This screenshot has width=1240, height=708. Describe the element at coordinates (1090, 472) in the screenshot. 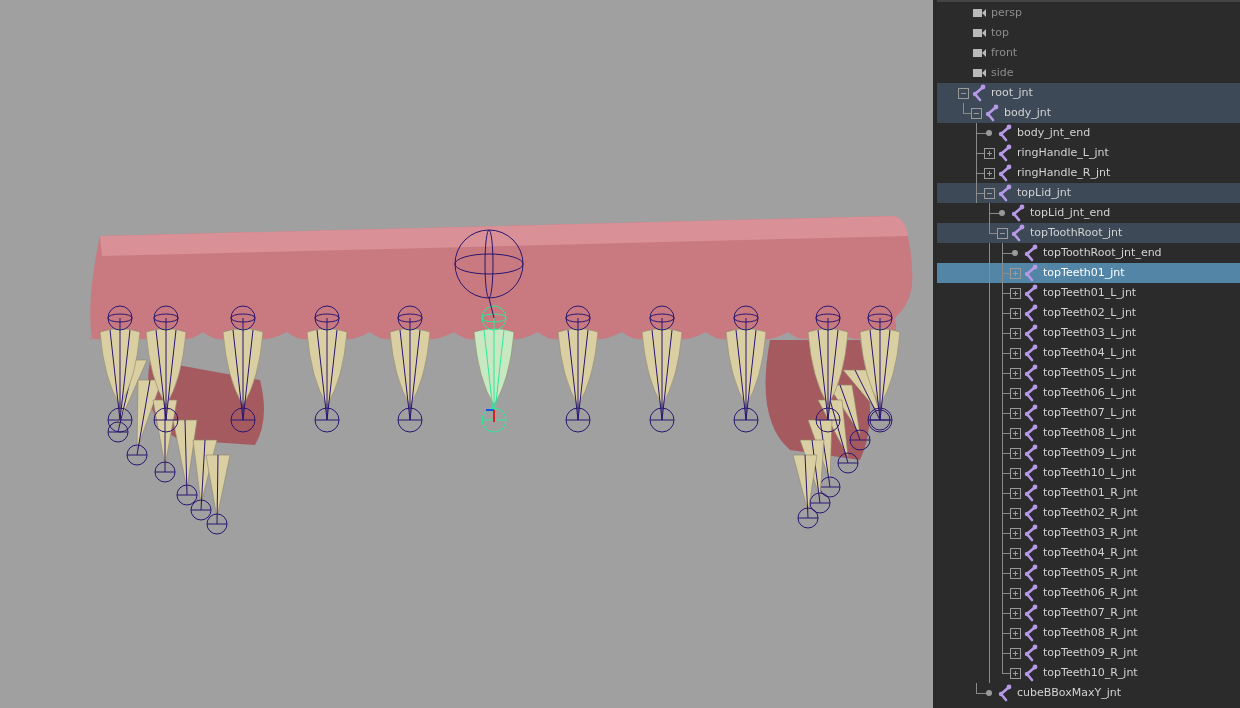

I see `node-label: topTeeth10_L_jnt` at that location.